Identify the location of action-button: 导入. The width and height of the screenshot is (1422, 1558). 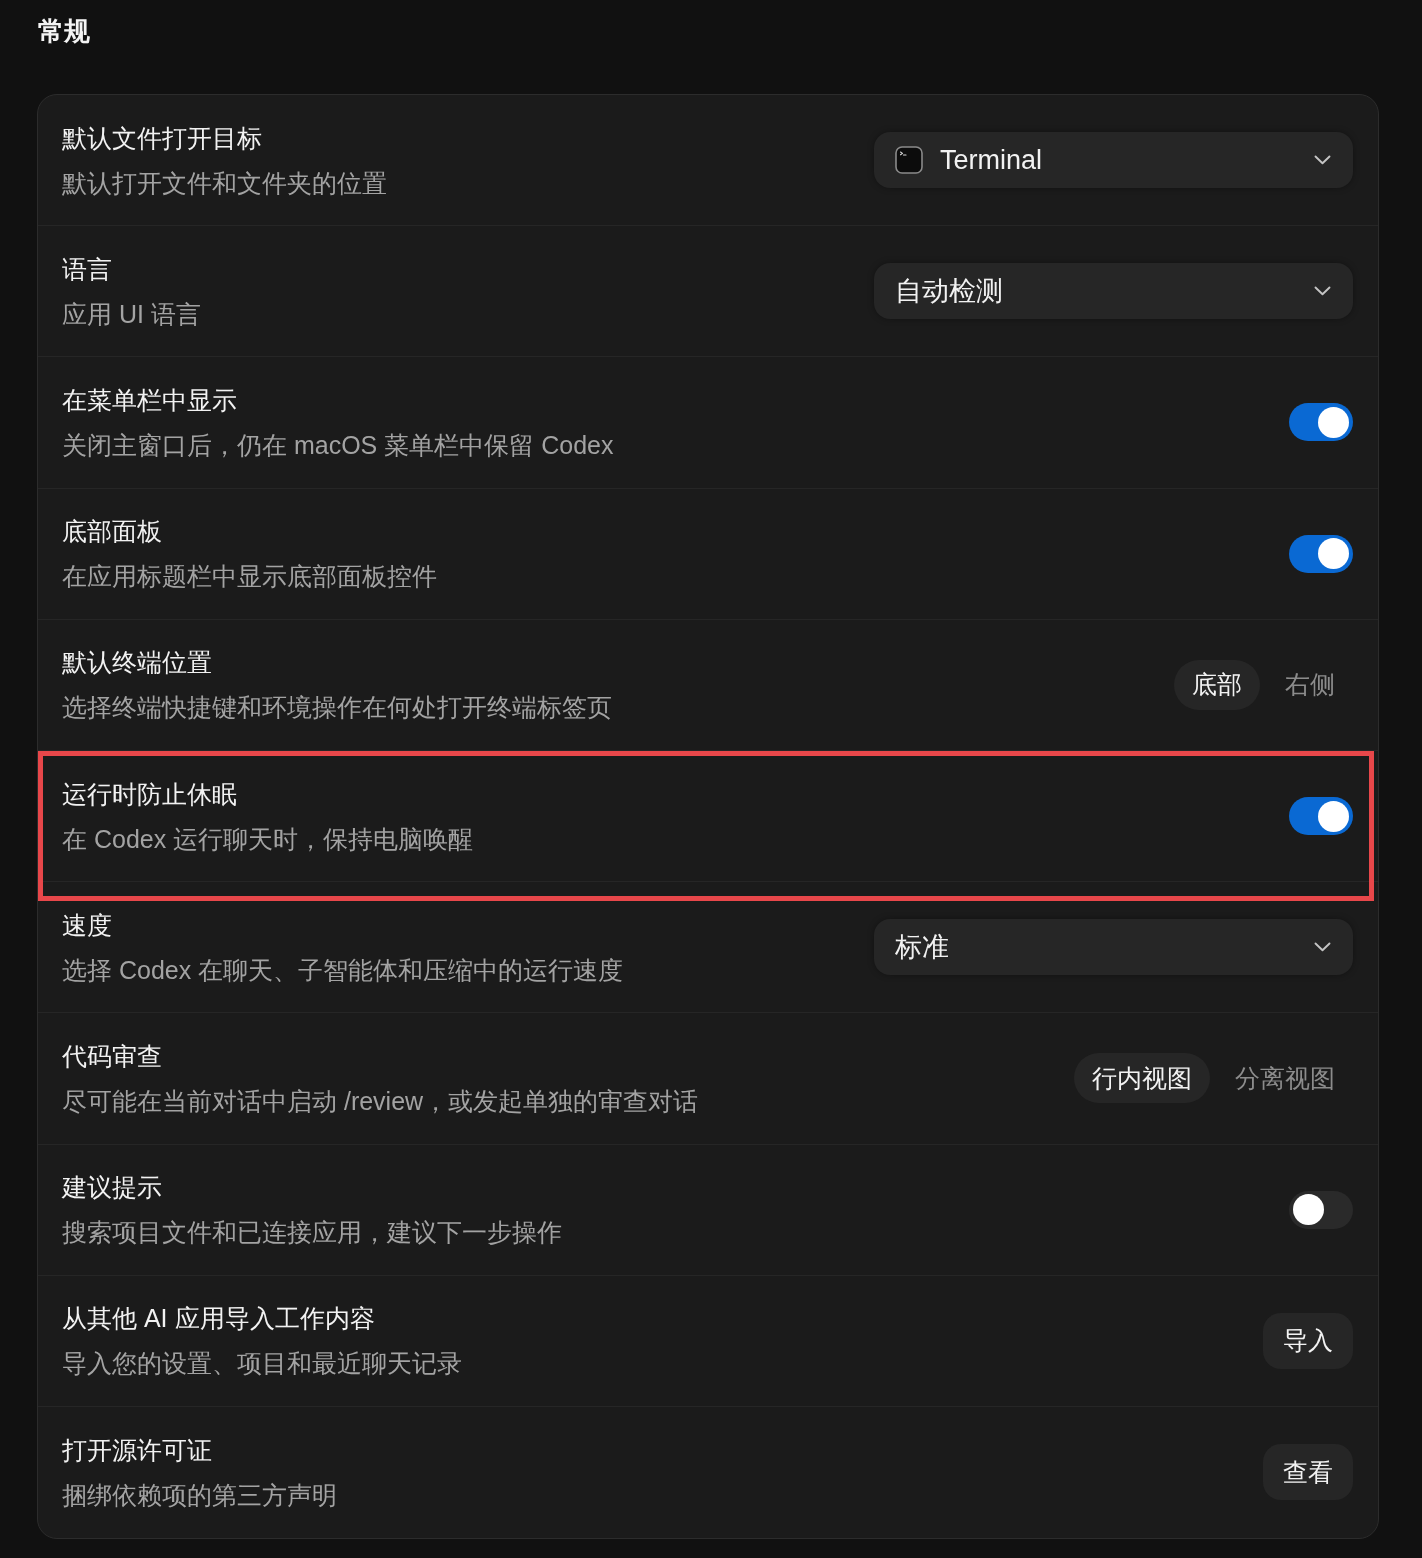
(1308, 1340).